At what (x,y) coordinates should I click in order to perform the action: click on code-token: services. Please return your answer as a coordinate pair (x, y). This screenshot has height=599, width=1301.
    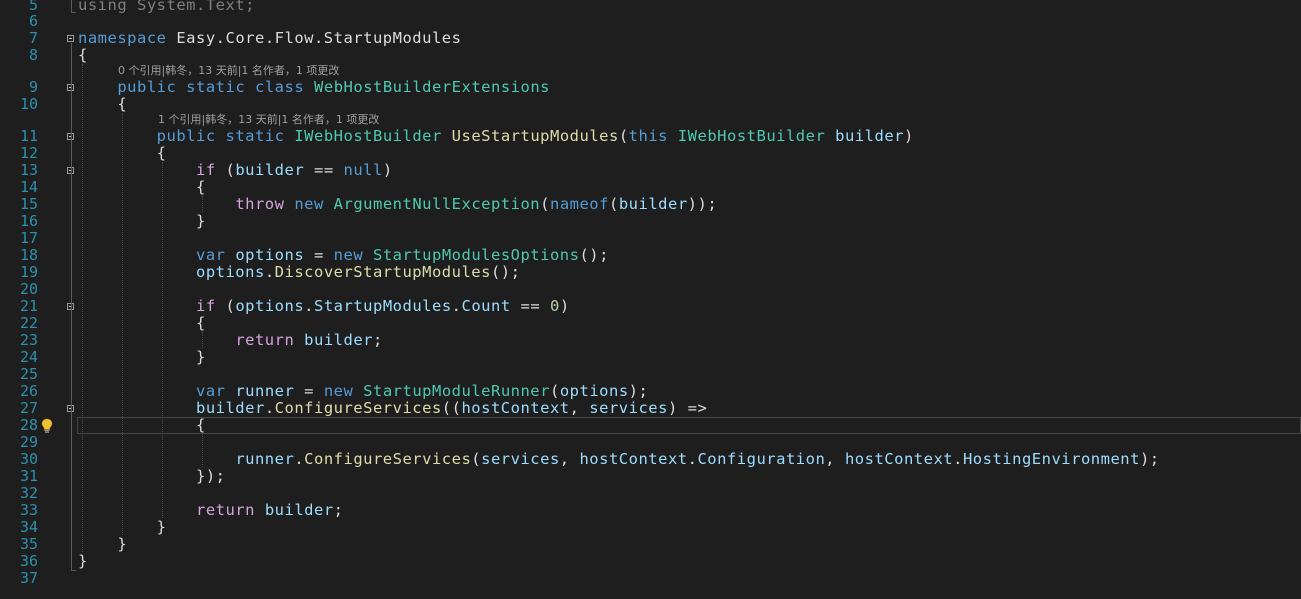
    Looking at the image, I should click on (628, 408).